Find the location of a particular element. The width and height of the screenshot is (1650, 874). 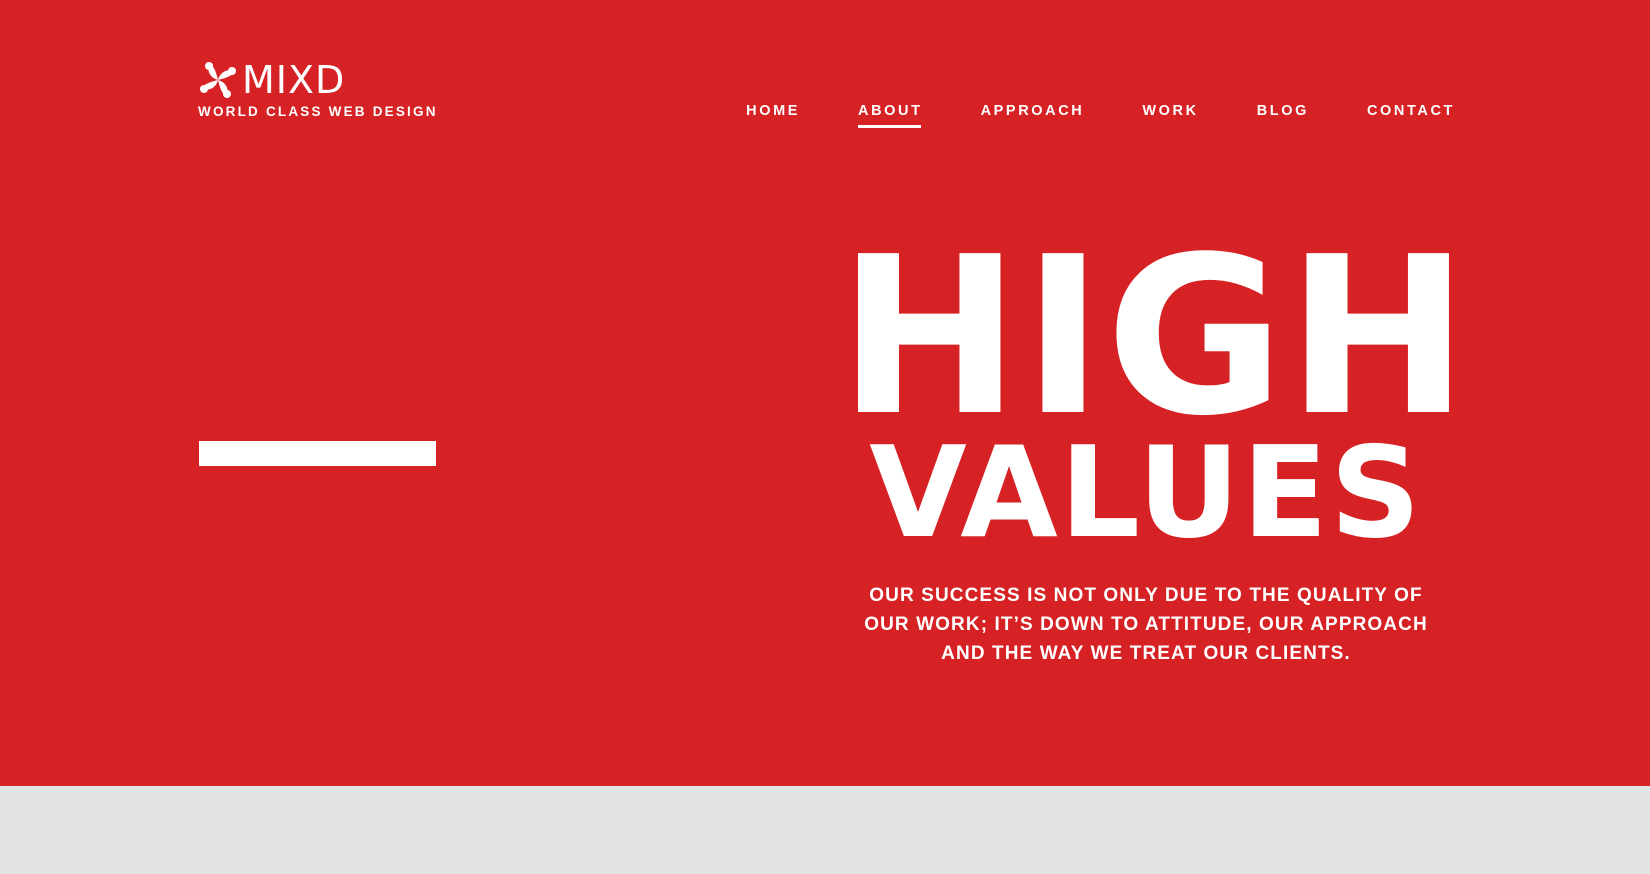

decorative-dash is located at coordinates (317, 453).